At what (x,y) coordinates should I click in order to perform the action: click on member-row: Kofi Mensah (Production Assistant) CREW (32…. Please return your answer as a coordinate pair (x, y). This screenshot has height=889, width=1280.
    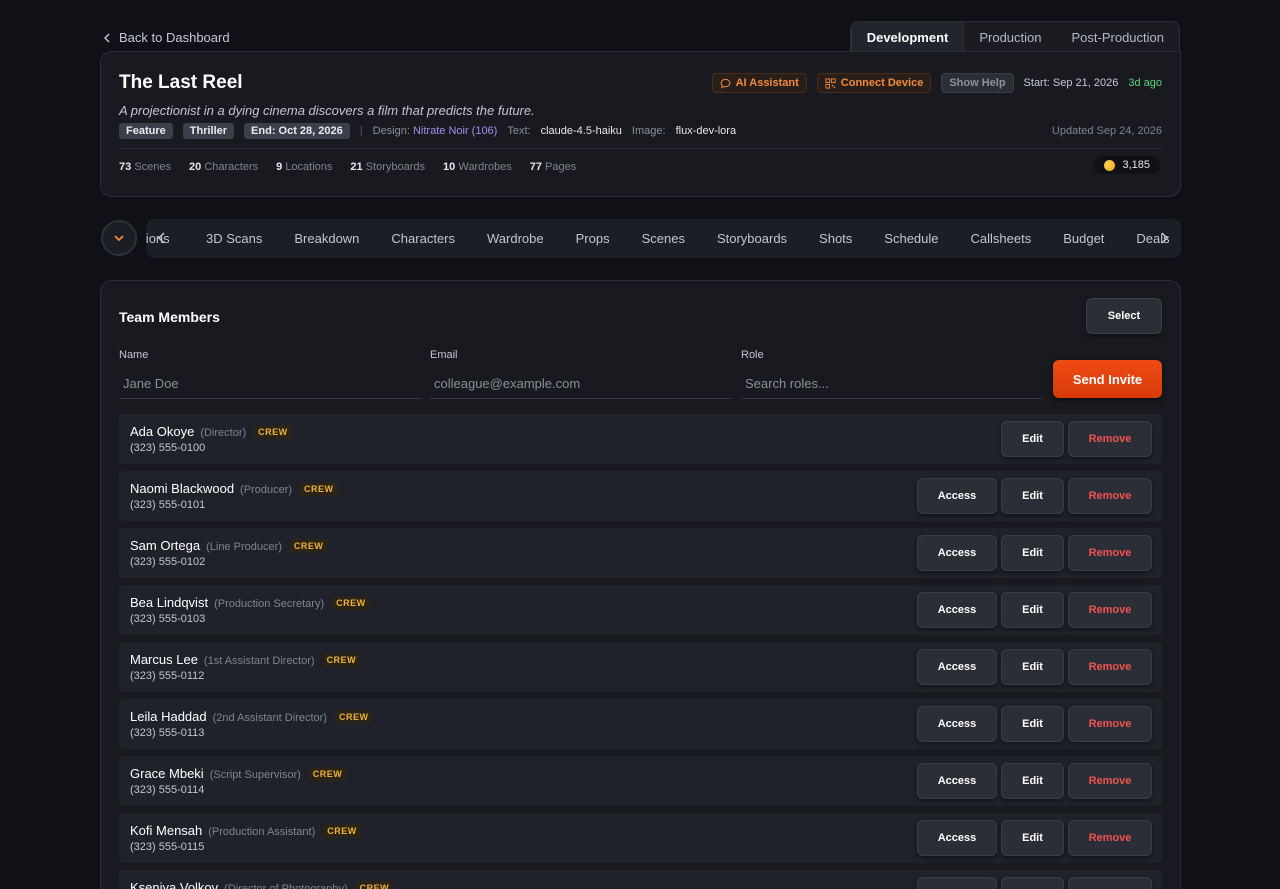
    Looking at the image, I should click on (640, 838).